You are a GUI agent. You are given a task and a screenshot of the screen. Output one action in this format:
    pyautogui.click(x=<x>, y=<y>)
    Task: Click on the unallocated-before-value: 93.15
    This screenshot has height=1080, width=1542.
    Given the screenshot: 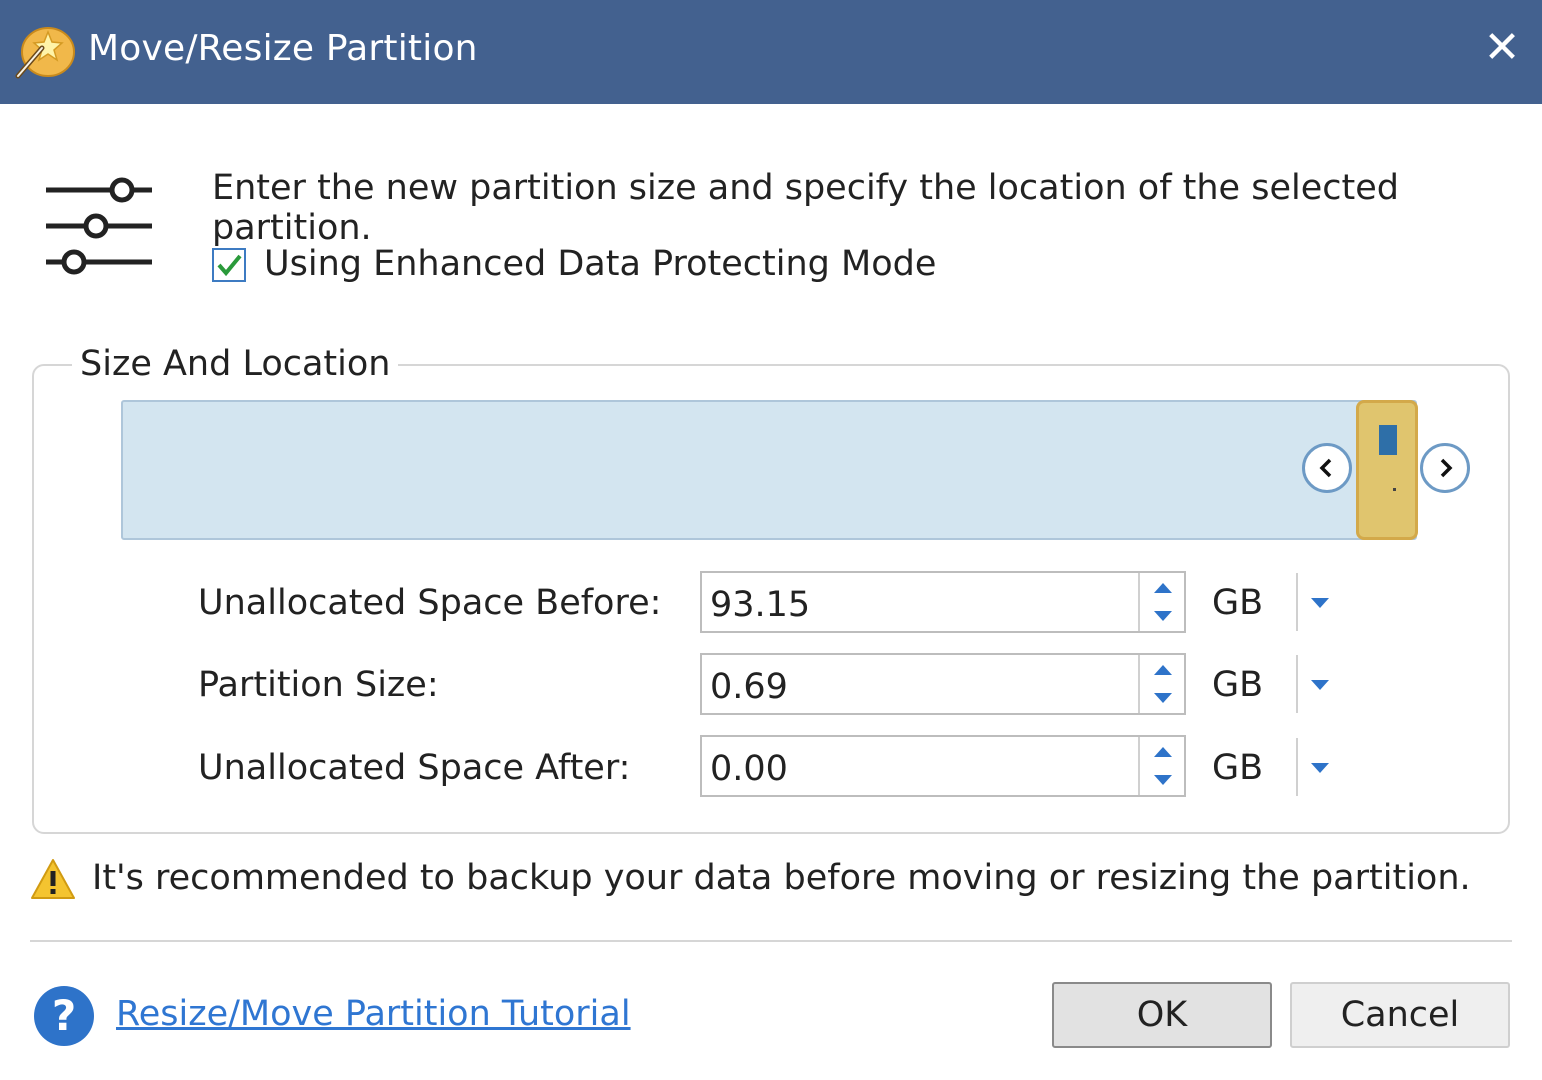 What is the action you would take?
    pyautogui.click(x=760, y=605)
    